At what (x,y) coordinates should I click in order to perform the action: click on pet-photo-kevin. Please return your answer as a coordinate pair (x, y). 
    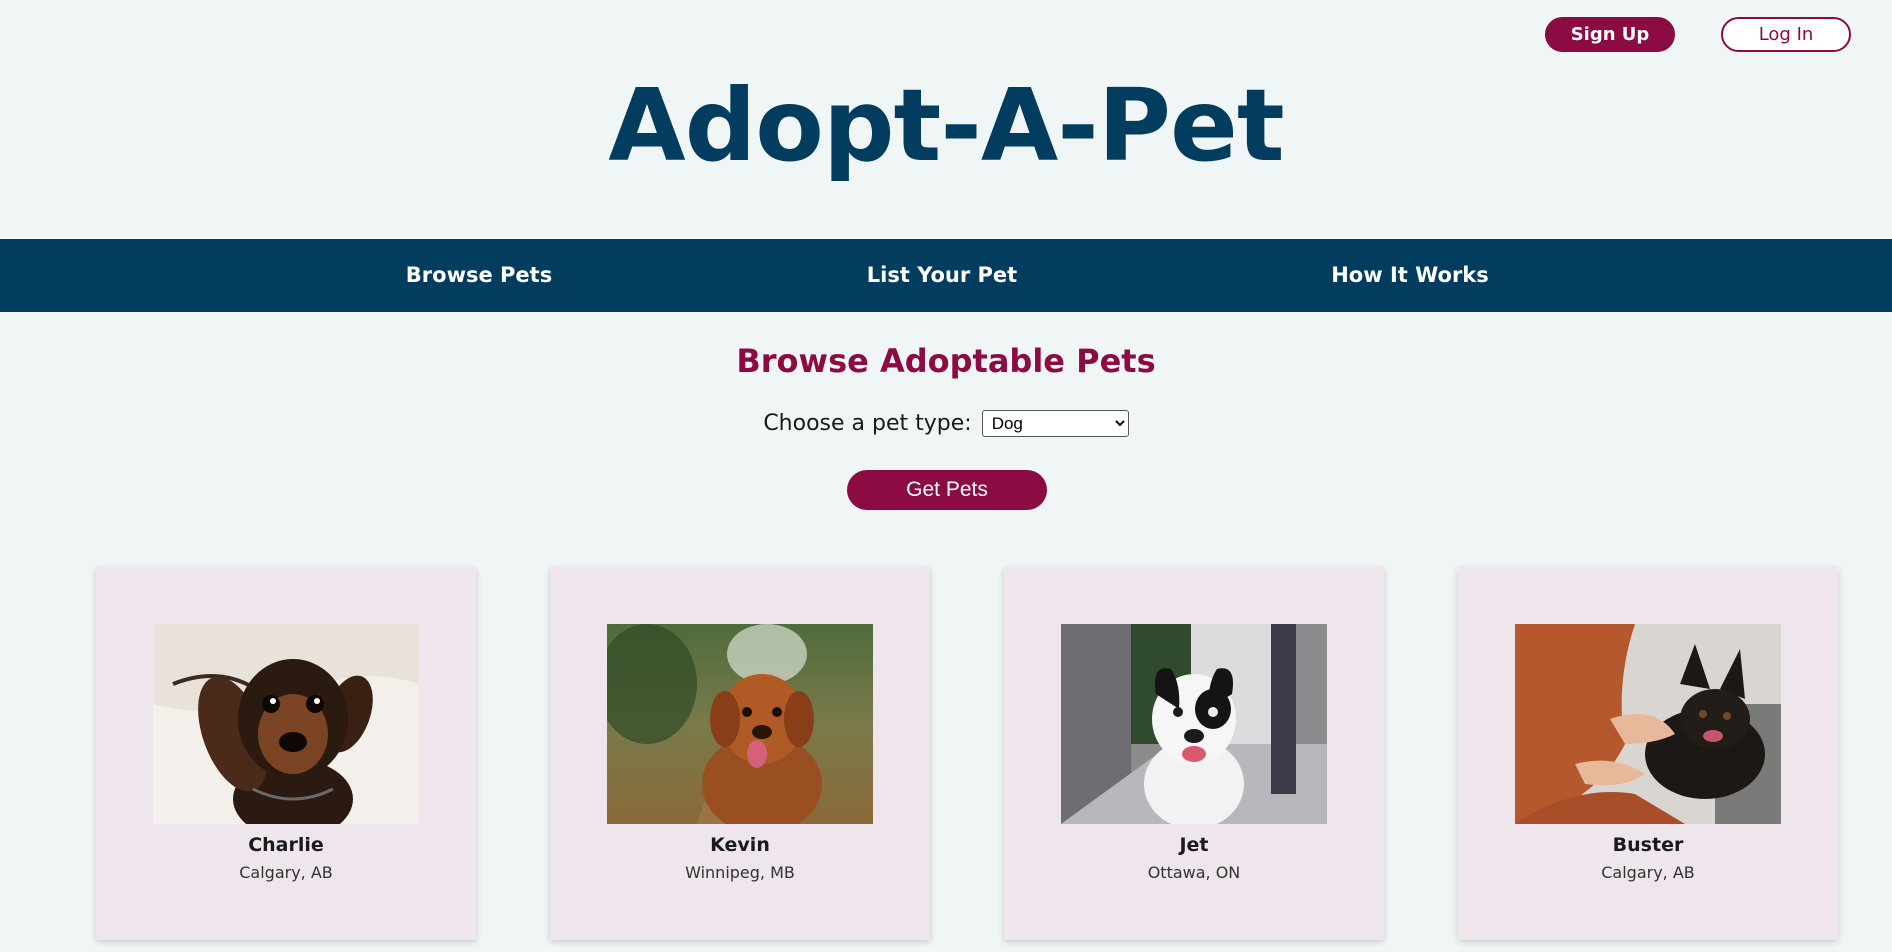
    Looking at the image, I should click on (740, 724).